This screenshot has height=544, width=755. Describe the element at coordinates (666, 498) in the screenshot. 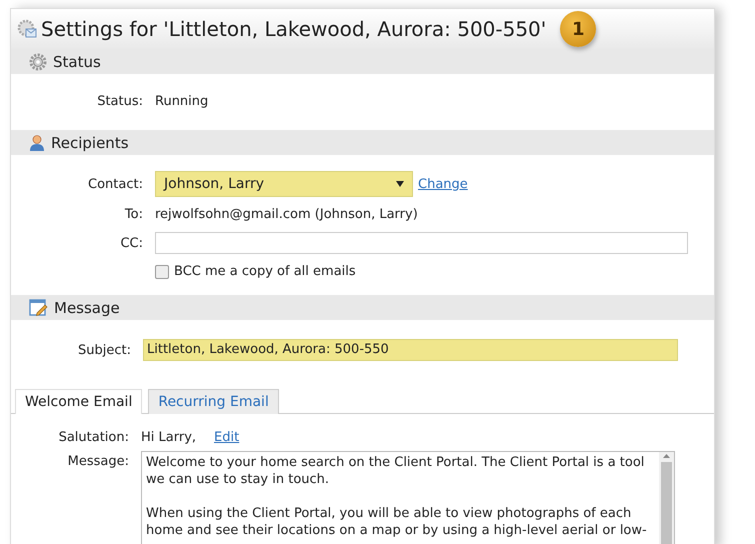

I see `scrollbar` at that location.